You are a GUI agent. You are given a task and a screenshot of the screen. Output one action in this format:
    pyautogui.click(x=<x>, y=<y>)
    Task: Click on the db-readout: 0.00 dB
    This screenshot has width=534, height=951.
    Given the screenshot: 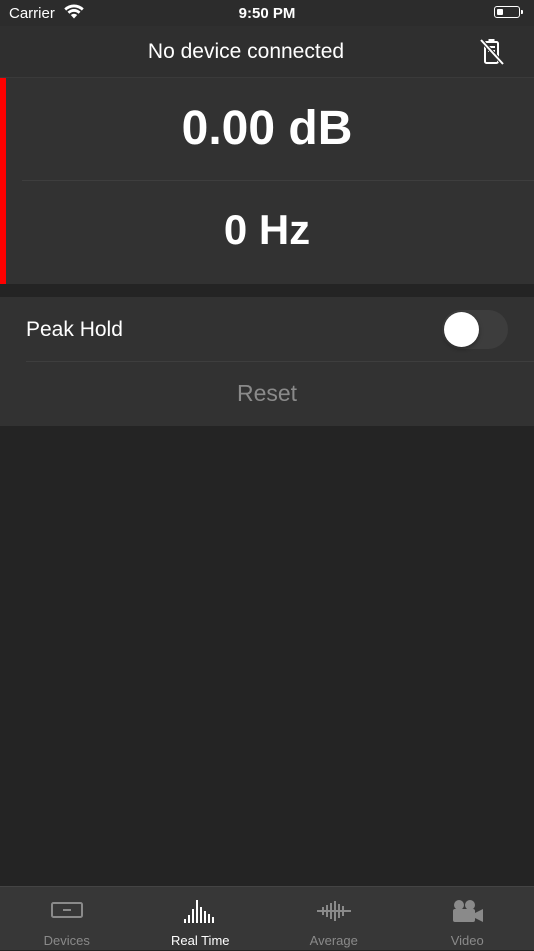 What is the action you would take?
    pyautogui.click(x=267, y=128)
    